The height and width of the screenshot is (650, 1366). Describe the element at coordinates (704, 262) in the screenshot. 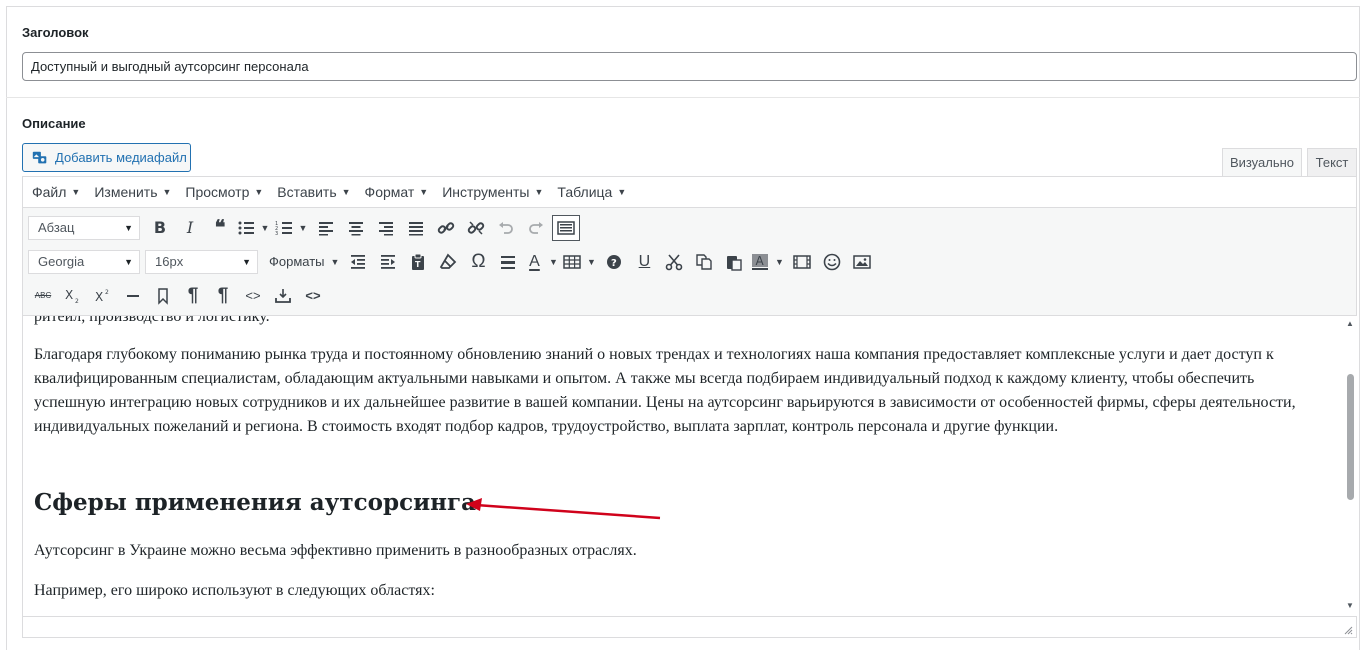

I see `copy-icon` at that location.